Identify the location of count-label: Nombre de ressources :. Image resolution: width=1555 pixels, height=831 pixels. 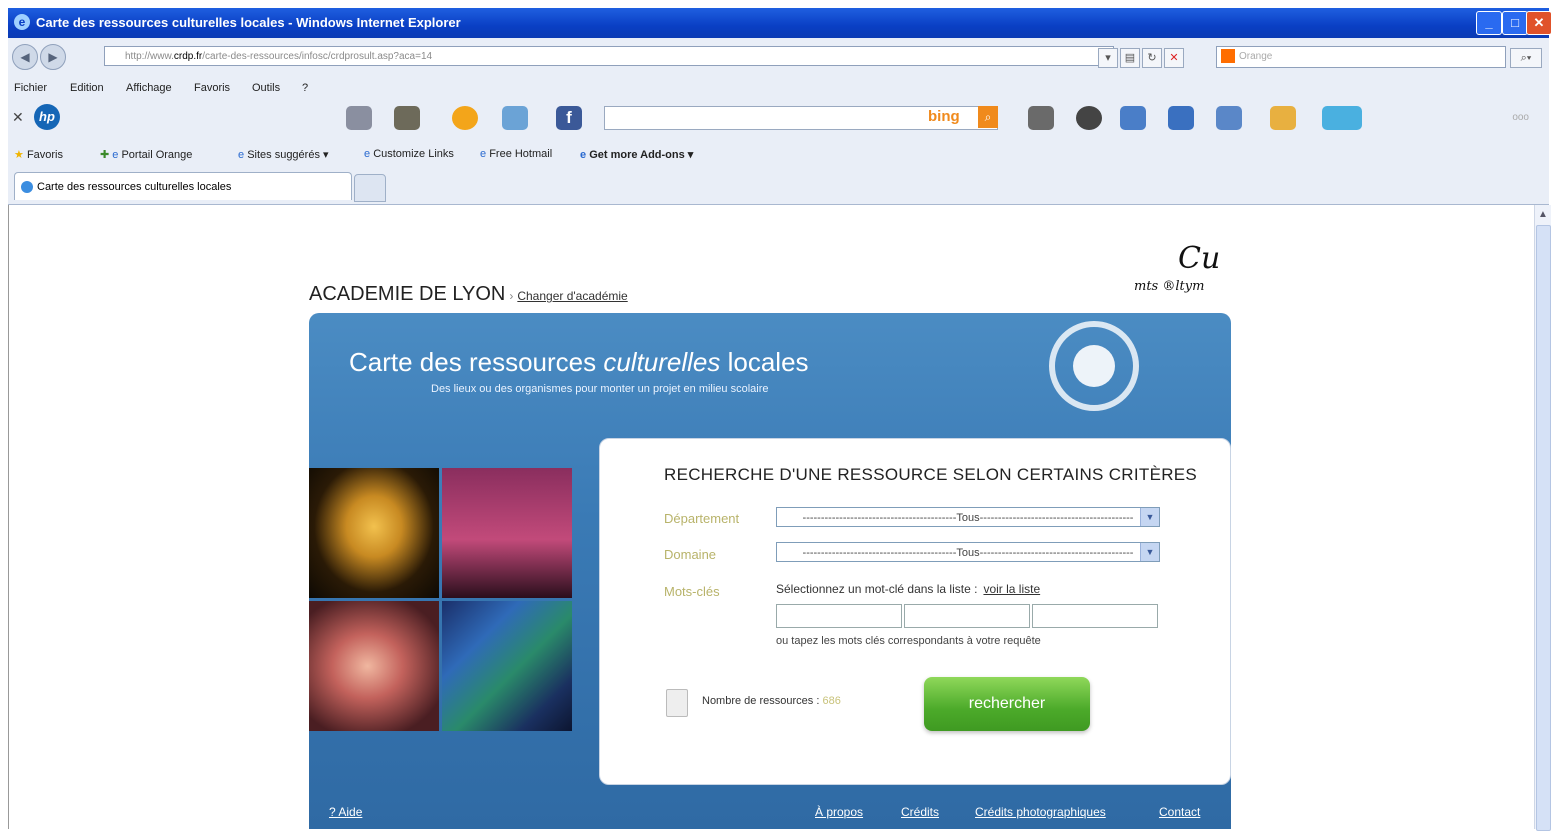
(761, 701).